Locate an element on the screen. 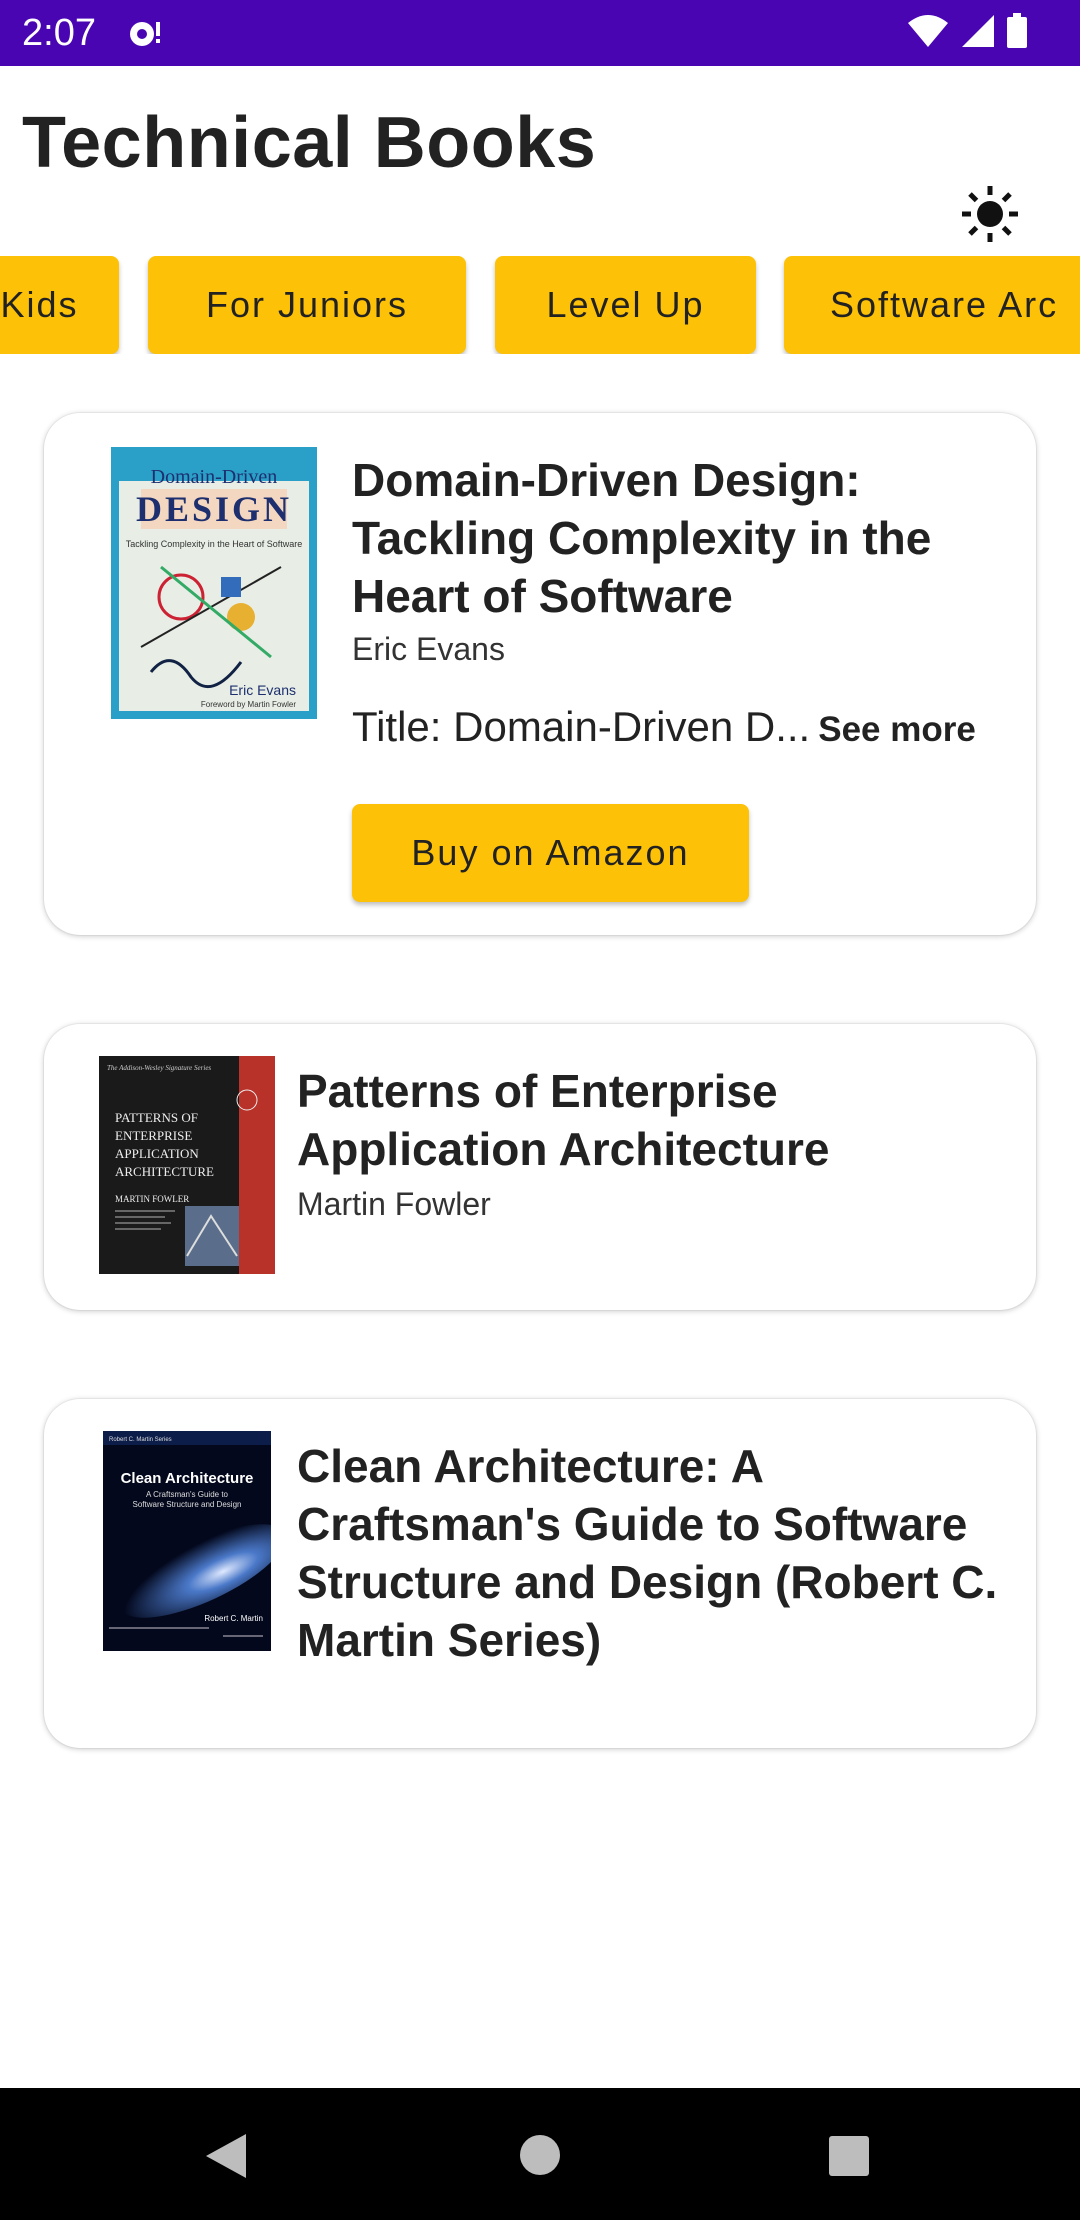 The height and width of the screenshot is (2220, 1080). svg-text: DESIGN is located at coordinates (214, 509).